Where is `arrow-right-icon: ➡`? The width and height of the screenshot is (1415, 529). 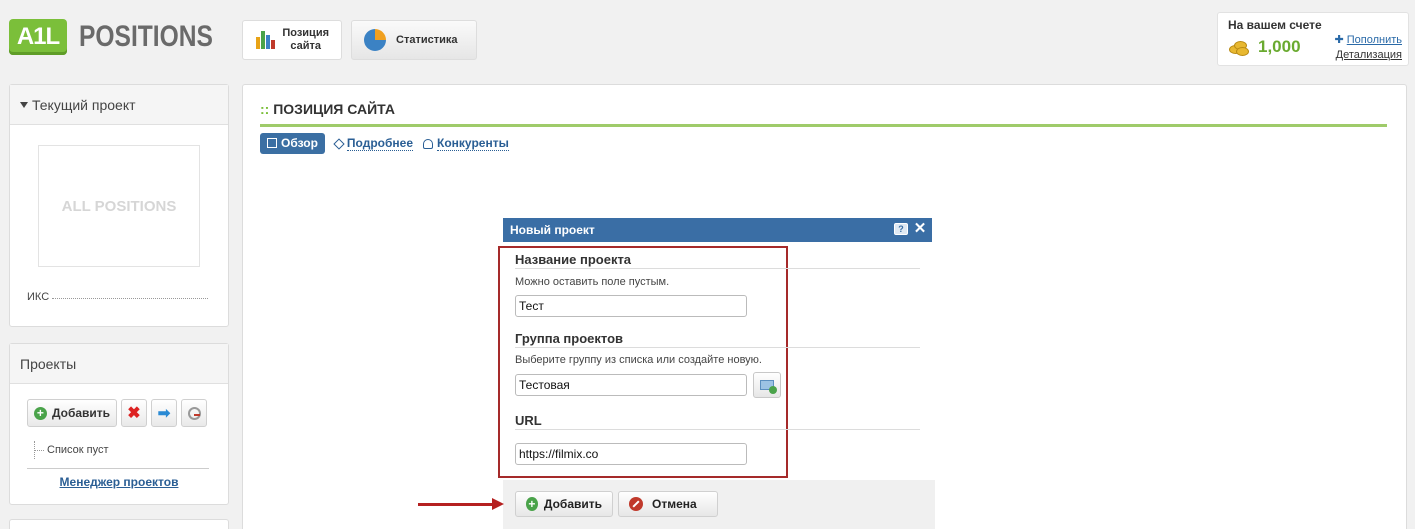 arrow-right-icon: ➡ is located at coordinates (164, 413).